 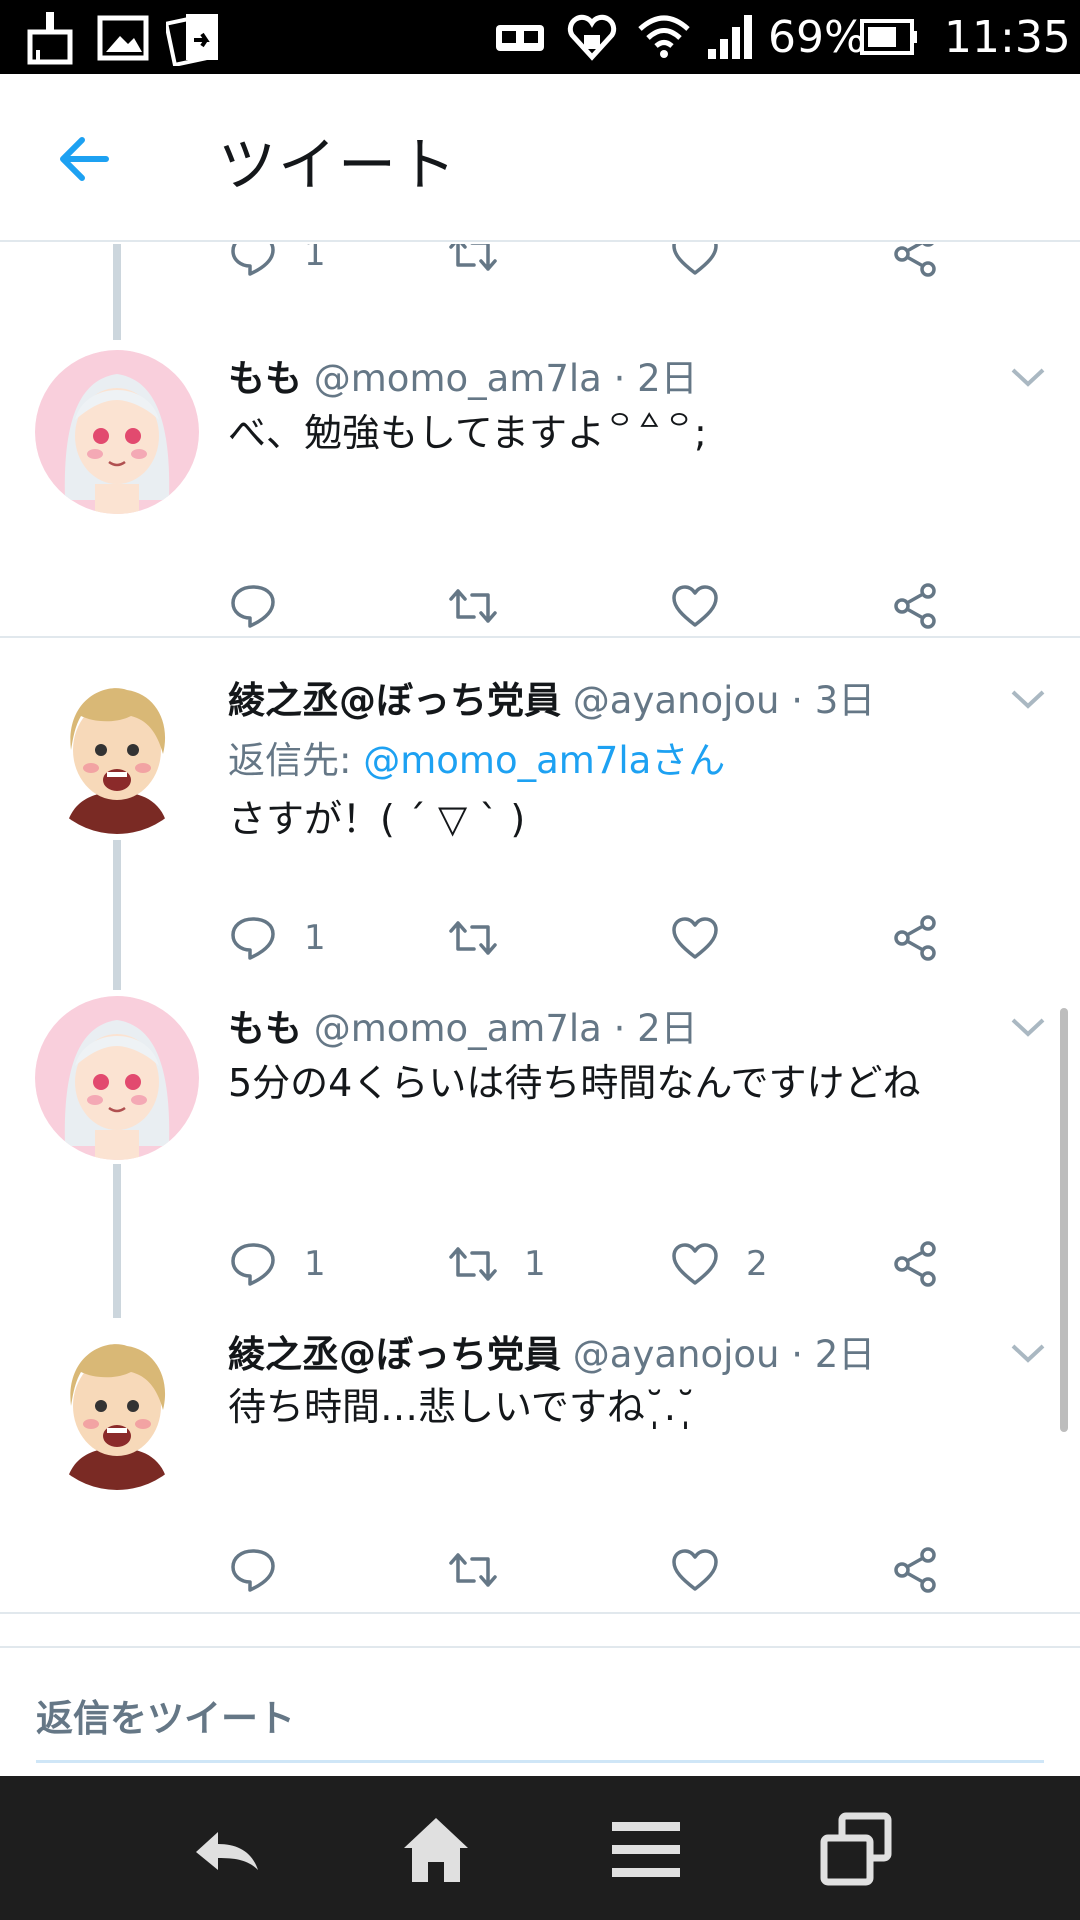 What do you see at coordinates (436, 1850) in the screenshot?
I see `home-nav-icon` at bounding box center [436, 1850].